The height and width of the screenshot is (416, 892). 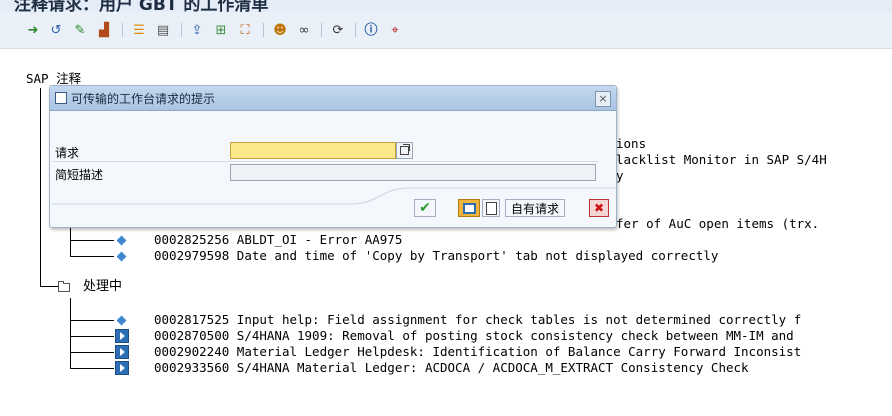 I want to click on hierarchy-icon: ▟, so click(x=104, y=30).